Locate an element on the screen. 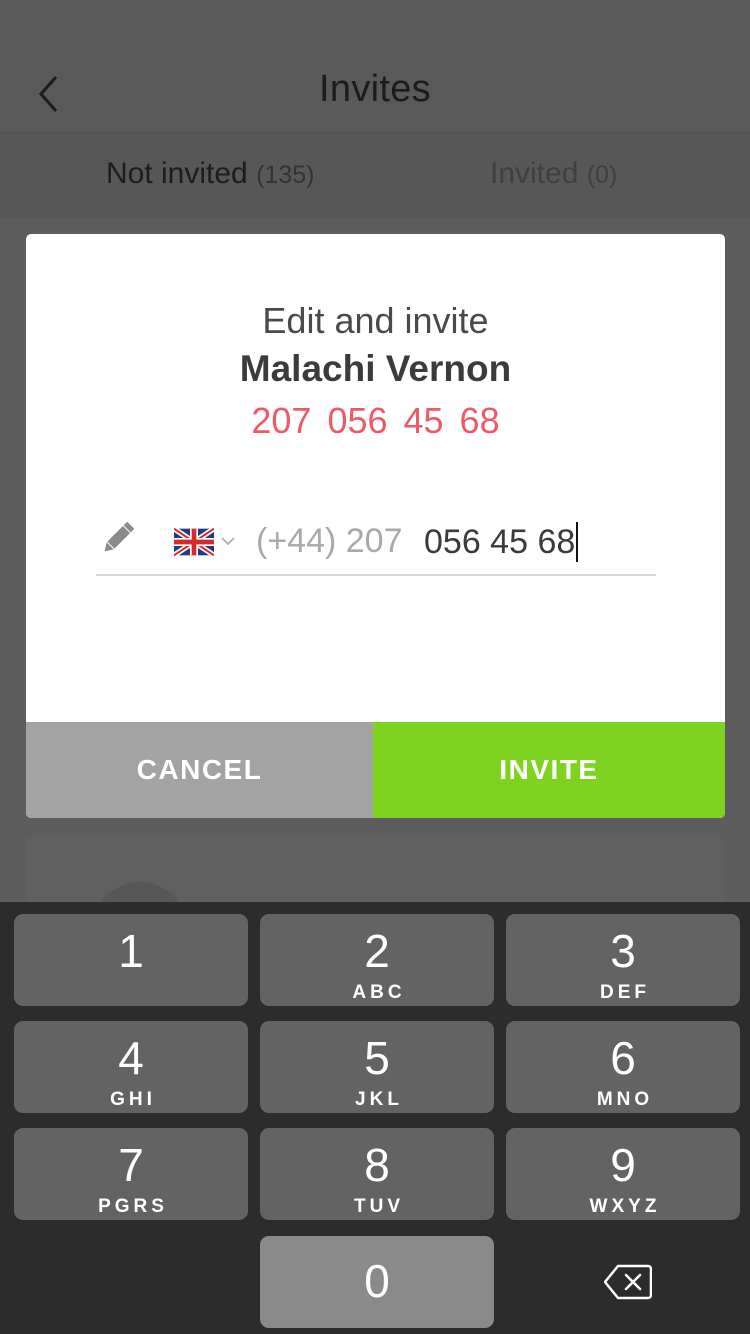  key-2: 2 ABC is located at coordinates (377, 960).